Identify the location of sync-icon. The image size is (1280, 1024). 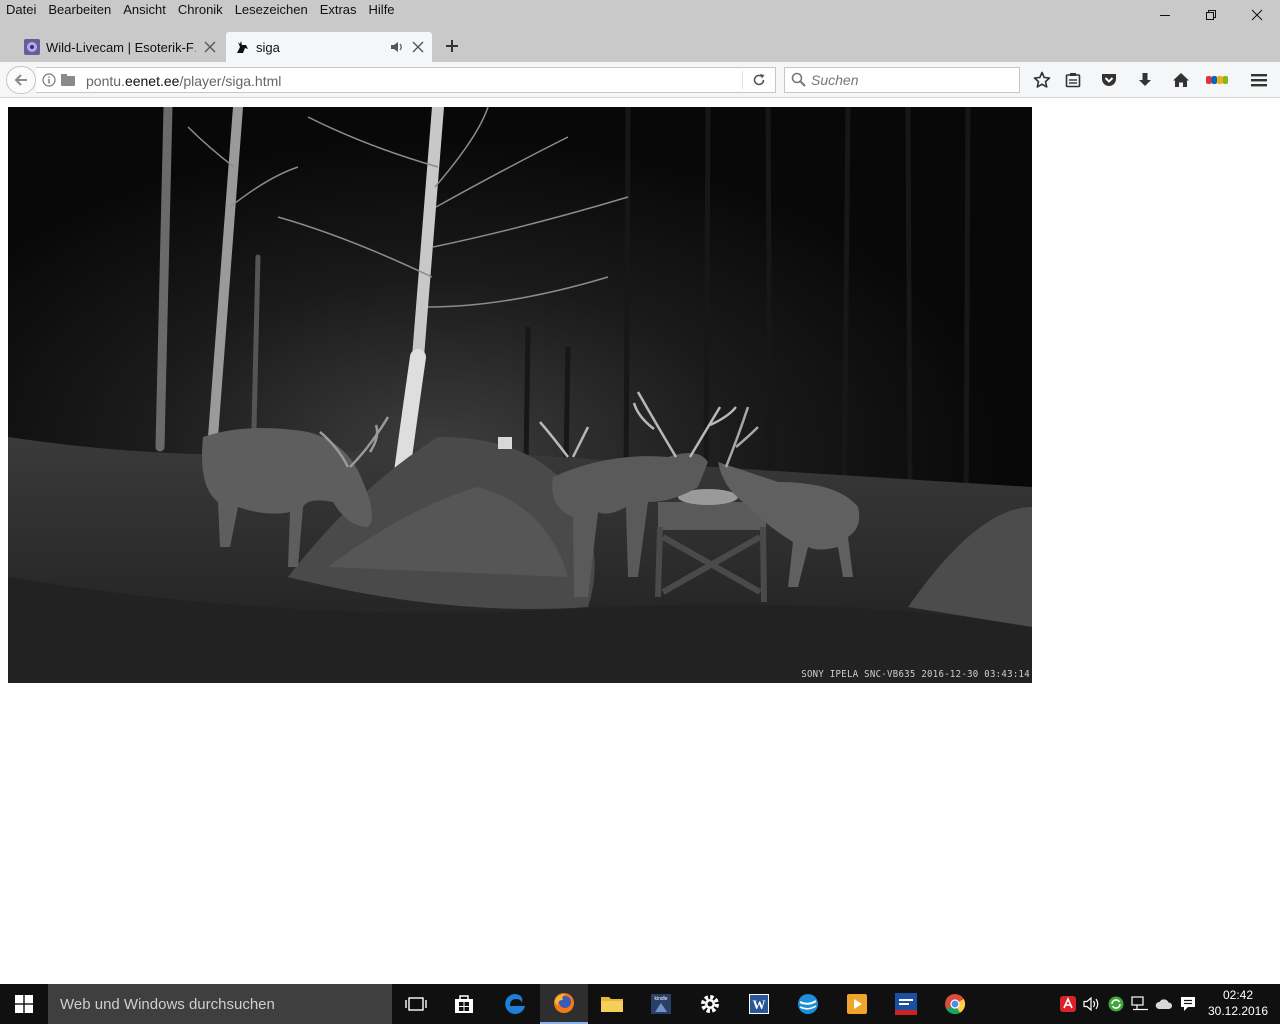
(1116, 1004).